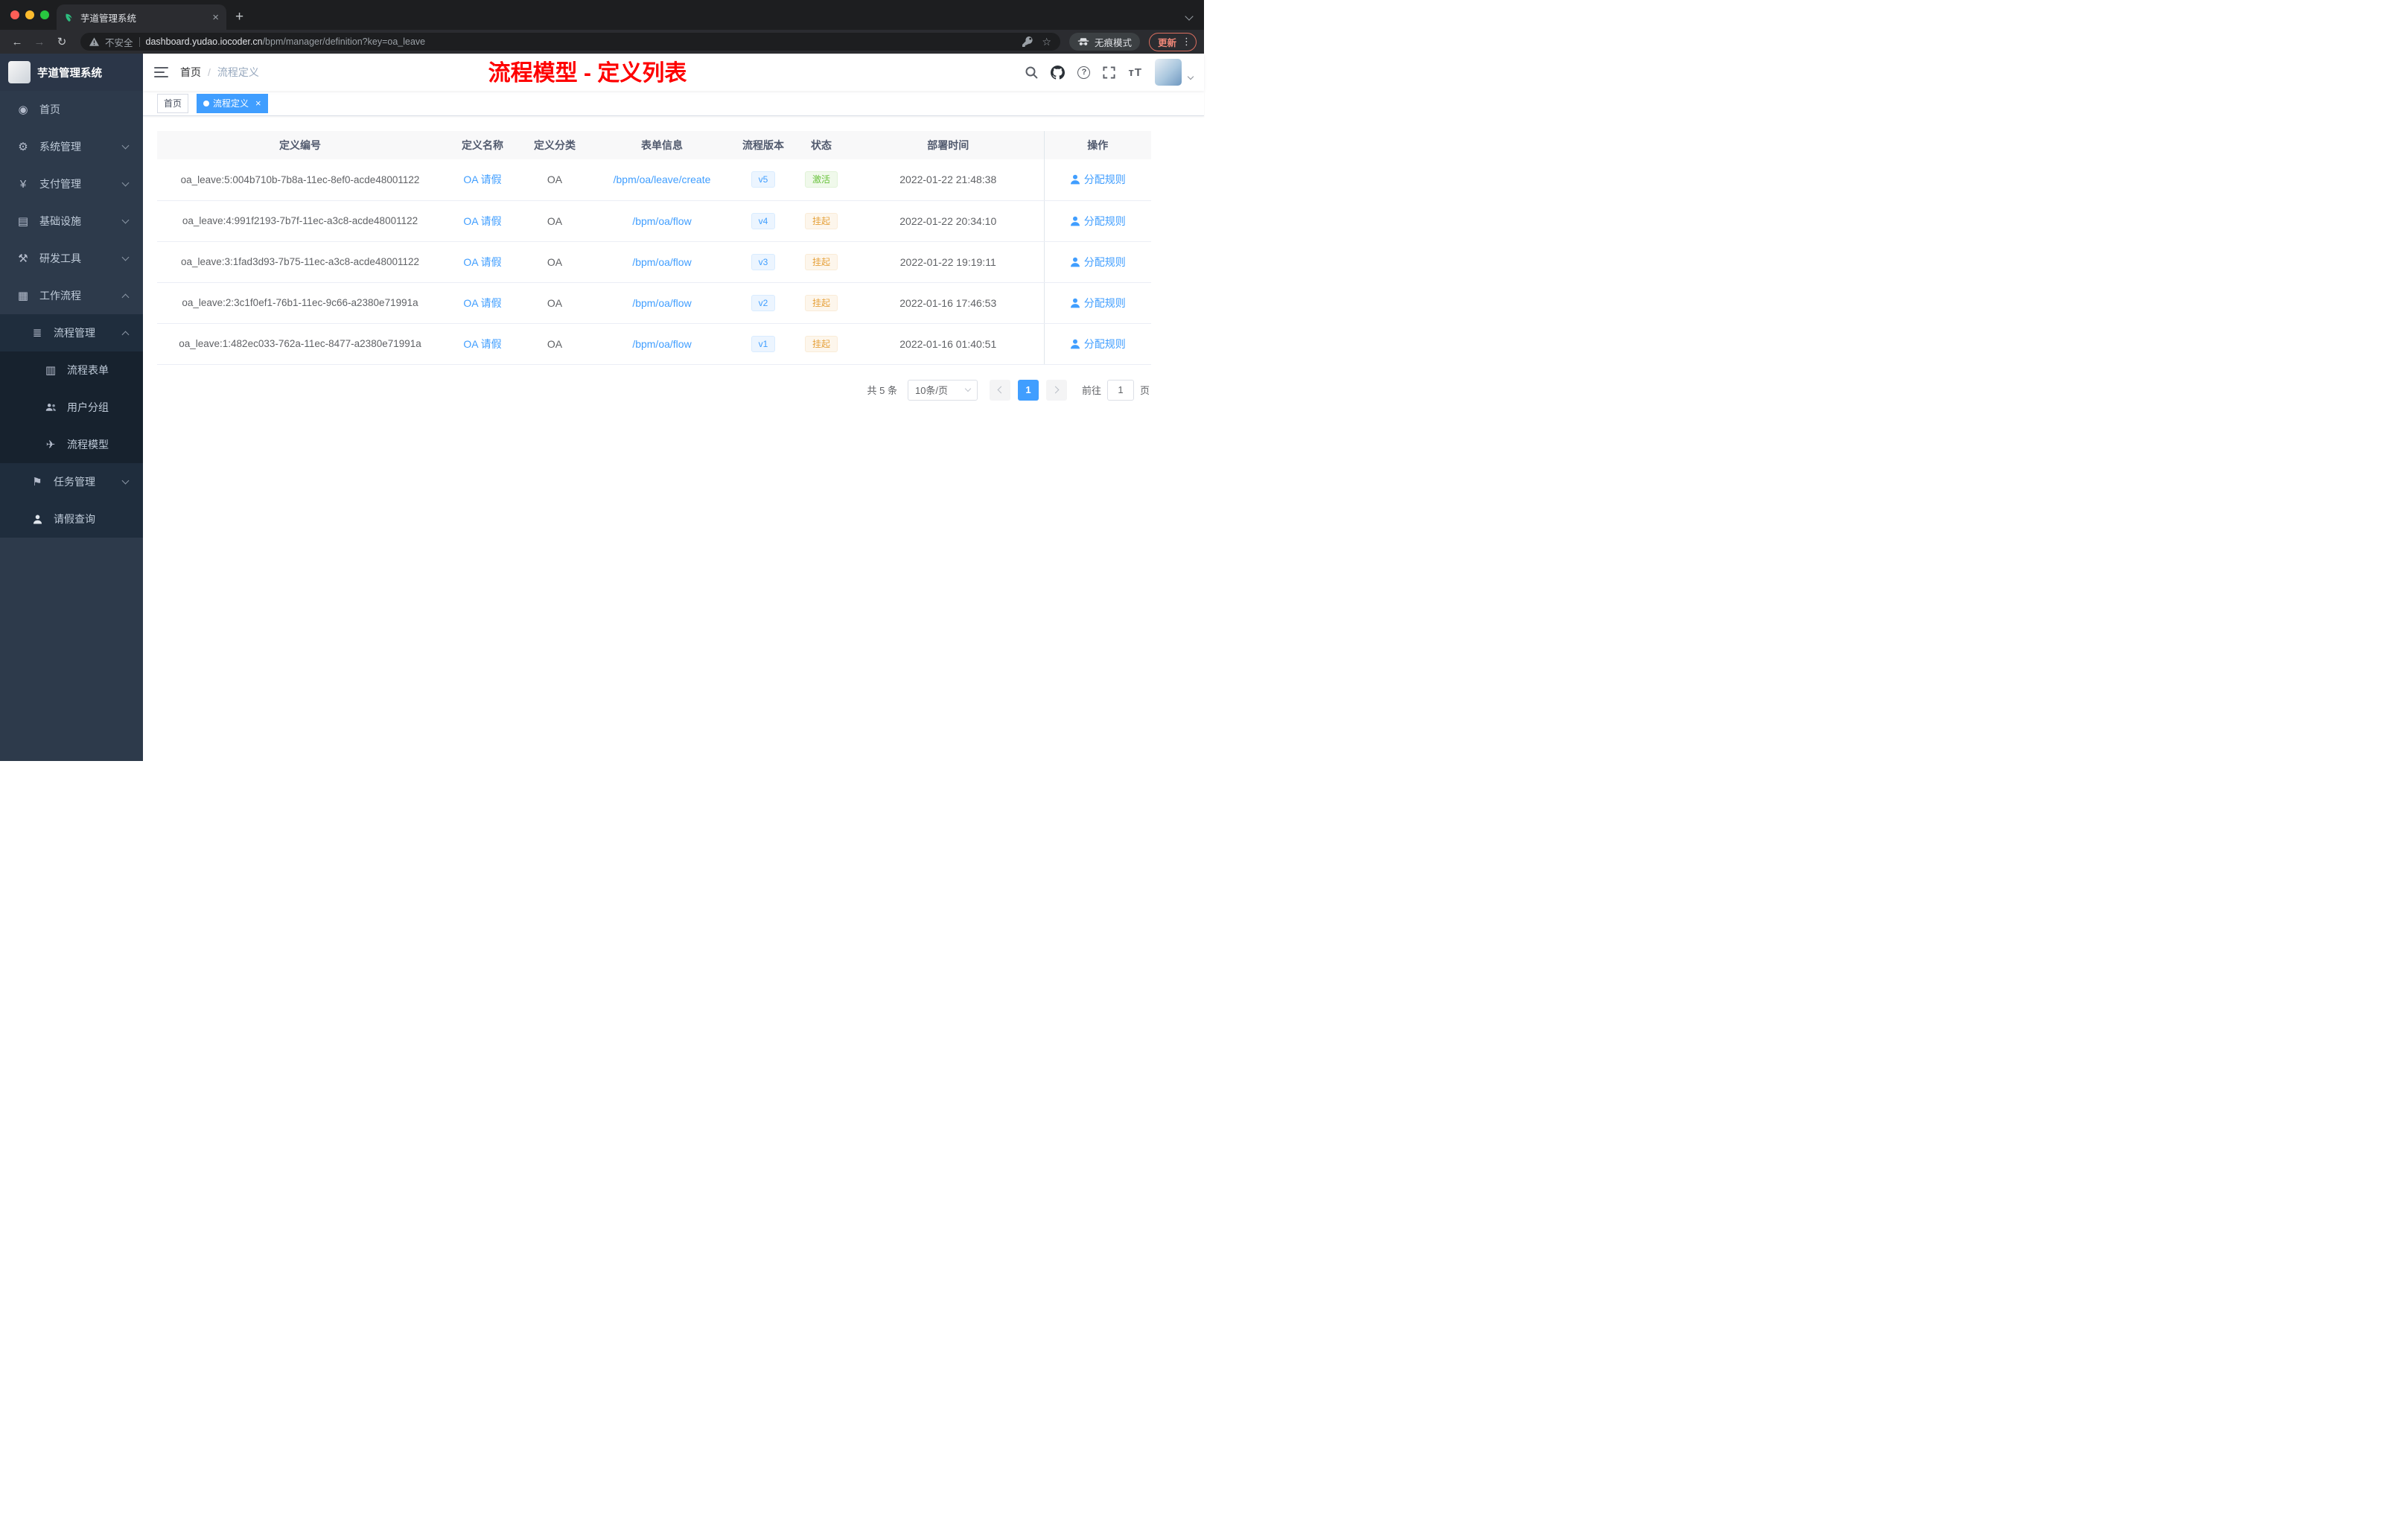 The width and height of the screenshot is (2408, 1522). What do you see at coordinates (88, 407) in the screenshot?
I see `sidebar-item-label: 用户分组` at bounding box center [88, 407].